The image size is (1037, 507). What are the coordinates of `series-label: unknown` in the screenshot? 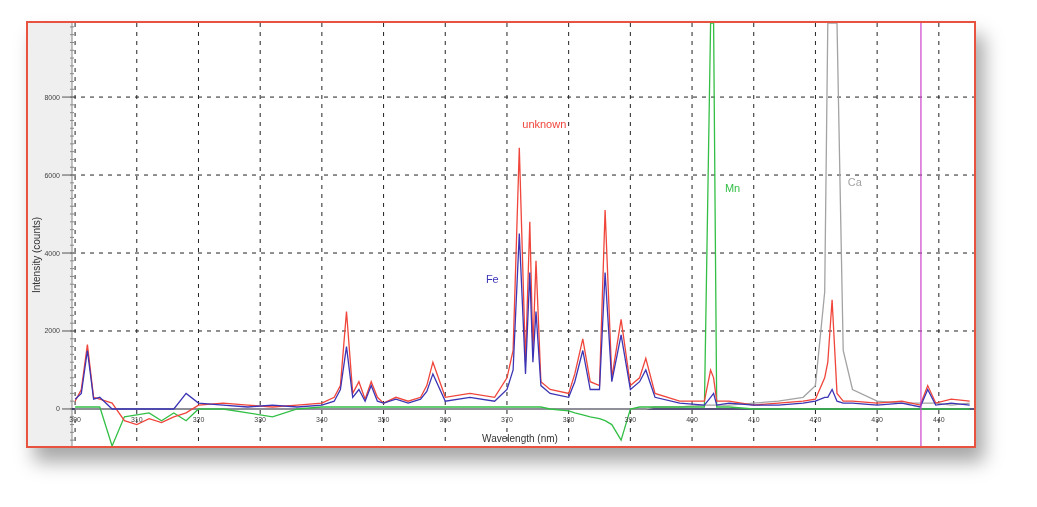 It's located at (544, 123).